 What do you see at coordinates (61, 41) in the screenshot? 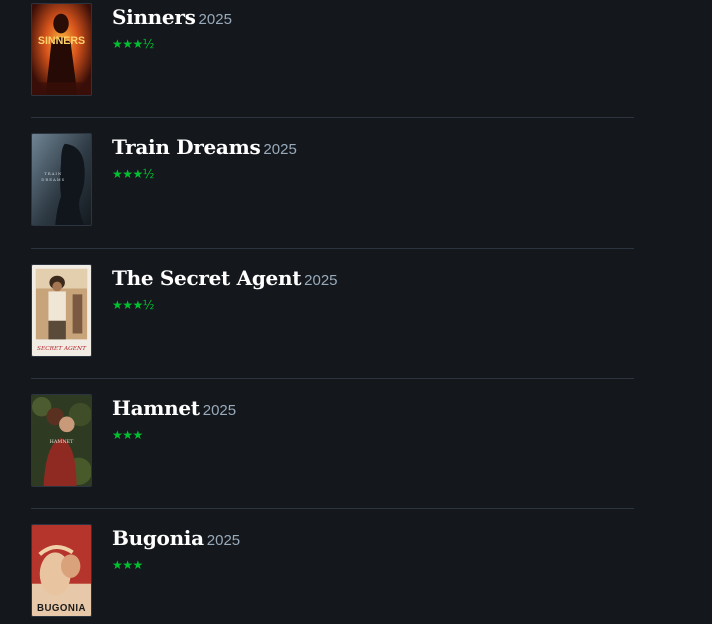
I see `poster-title-text: SINNERS` at bounding box center [61, 41].